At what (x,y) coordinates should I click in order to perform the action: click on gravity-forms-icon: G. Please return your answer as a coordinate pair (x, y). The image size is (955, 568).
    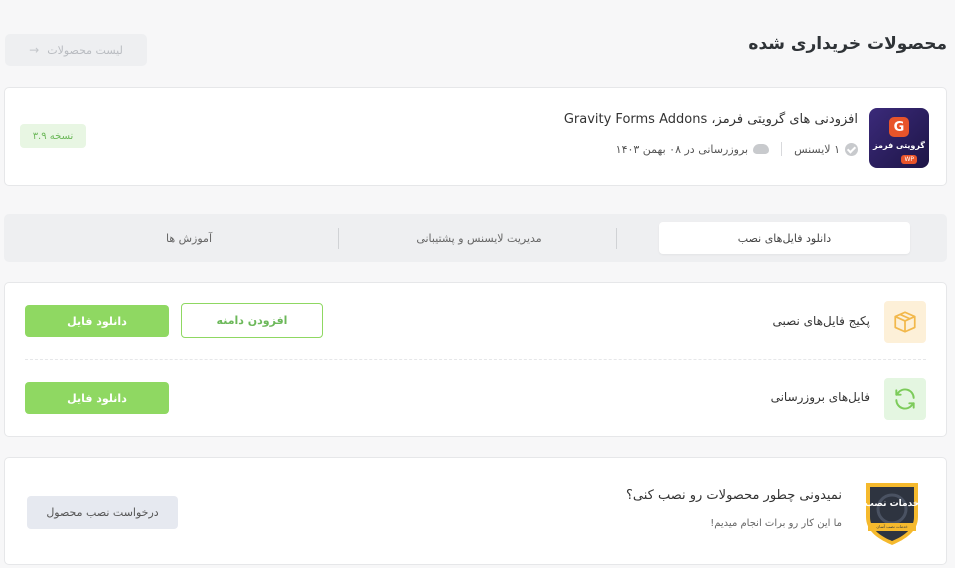
    Looking at the image, I should click on (899, 127).